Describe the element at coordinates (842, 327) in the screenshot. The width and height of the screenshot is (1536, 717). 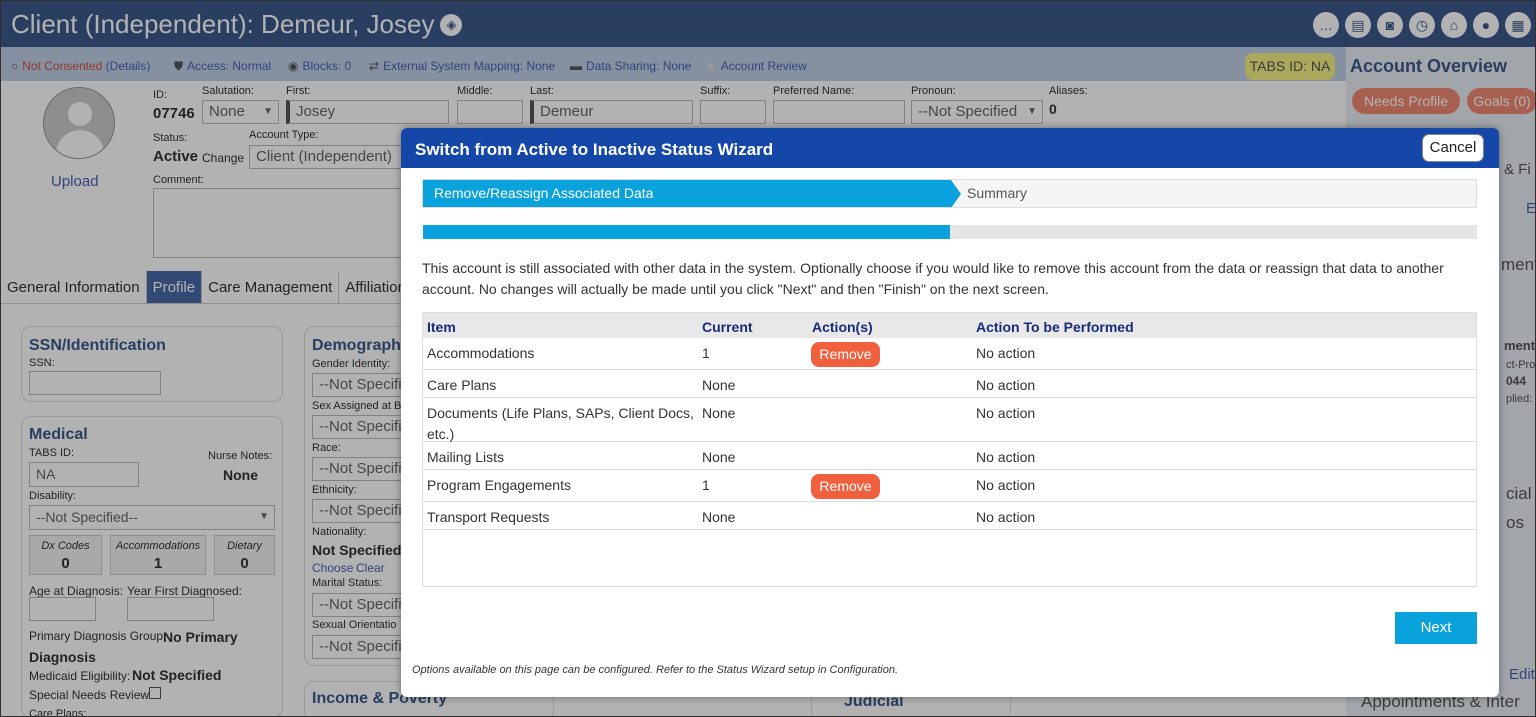
I see `column-header-actions: Action(s)` at that location.